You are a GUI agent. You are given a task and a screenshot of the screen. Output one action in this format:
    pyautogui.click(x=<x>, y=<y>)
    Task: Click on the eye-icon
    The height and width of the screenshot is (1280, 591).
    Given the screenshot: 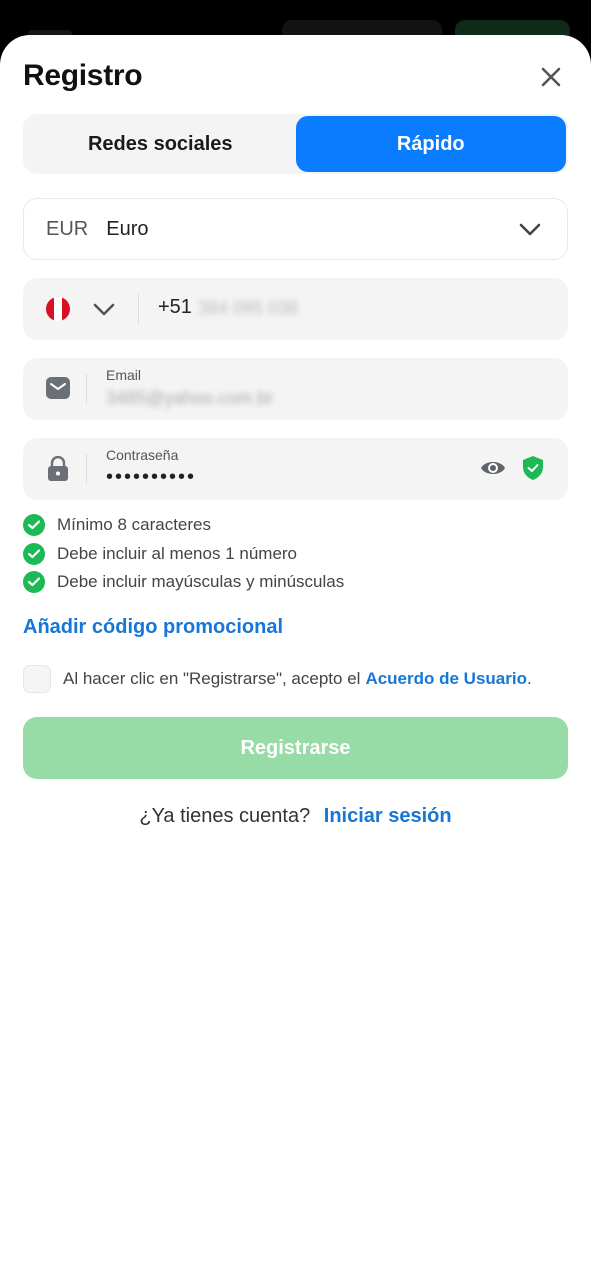 What is the action you would take?
    pyautogui.click(x=493, y=468)
    